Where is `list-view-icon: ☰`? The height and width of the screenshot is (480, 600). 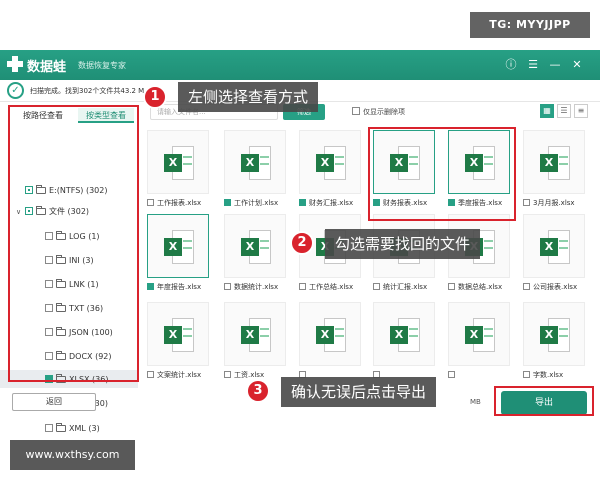
list-view-icon: ☰ is located at coordinates (564, 111).